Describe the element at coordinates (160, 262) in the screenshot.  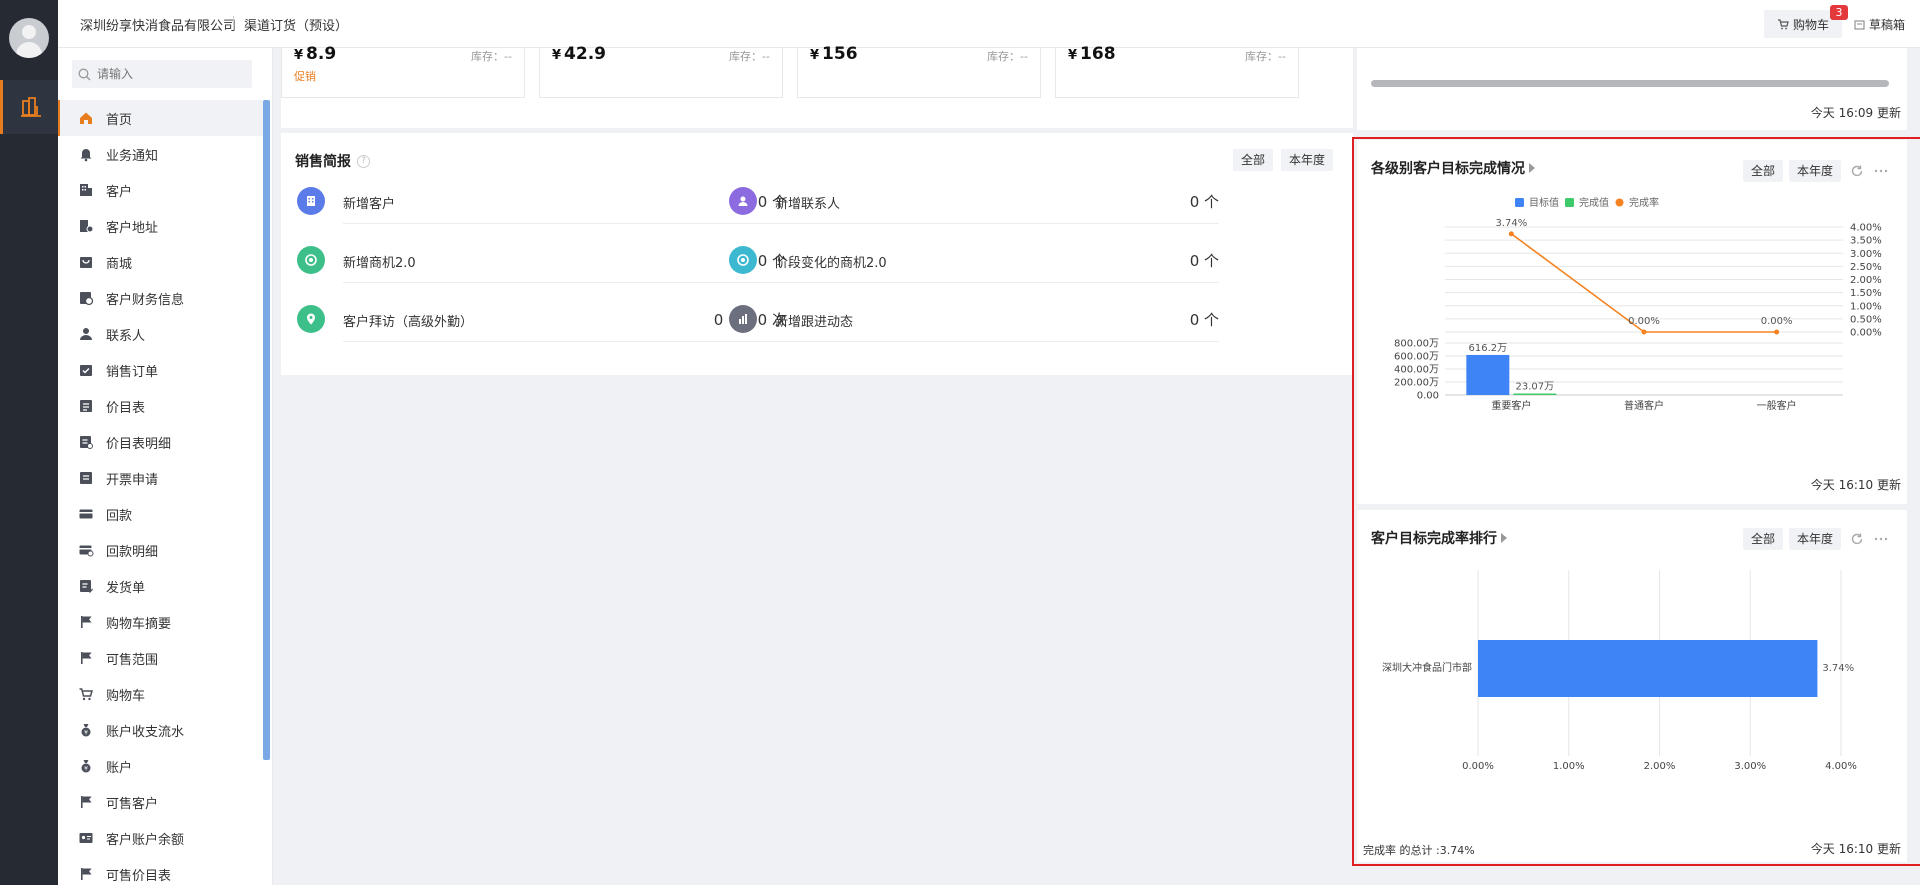
I see `sidebar-item: 商城` at that location.